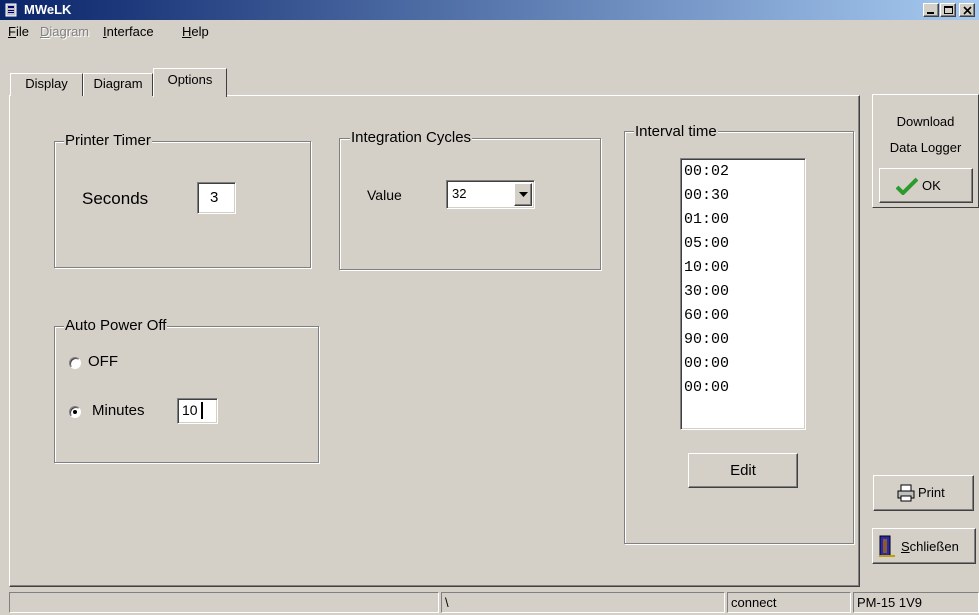 The height and width of the screenshot is (615, 979). I want to click on tab-diagram: Diagram, so click(118, 84).